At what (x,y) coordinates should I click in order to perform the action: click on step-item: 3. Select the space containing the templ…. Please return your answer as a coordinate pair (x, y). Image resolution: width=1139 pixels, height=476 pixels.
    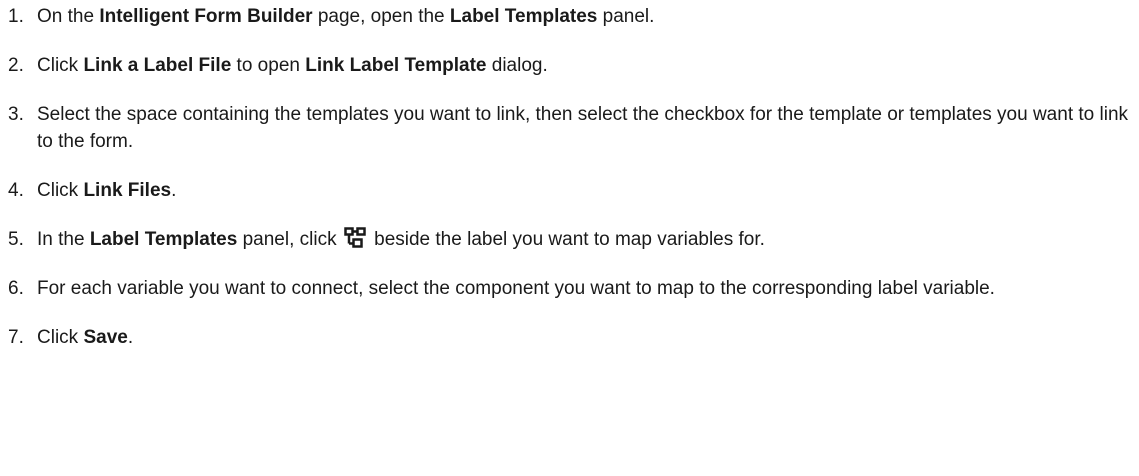
    Looking at the image, I should click on (569, 128).